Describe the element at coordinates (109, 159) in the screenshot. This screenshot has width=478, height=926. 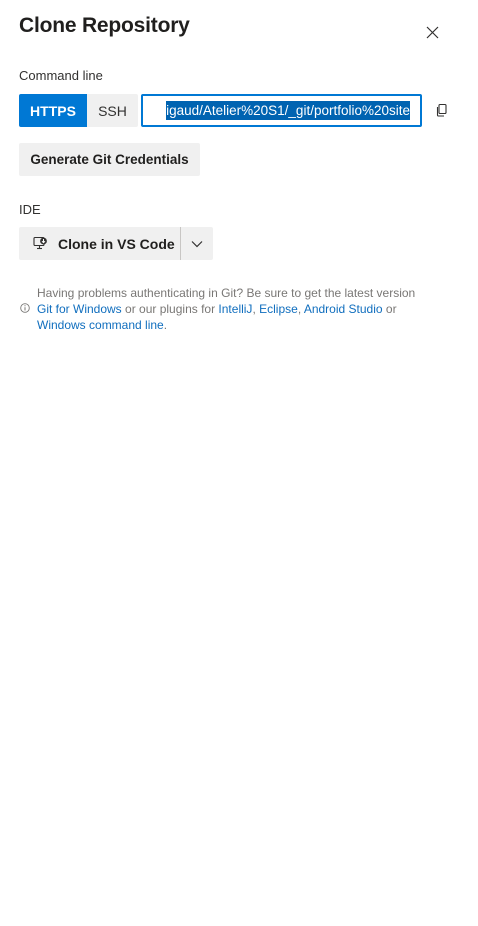
I see `generate-git-credentials-button: Generate Git Credentials` at that location.